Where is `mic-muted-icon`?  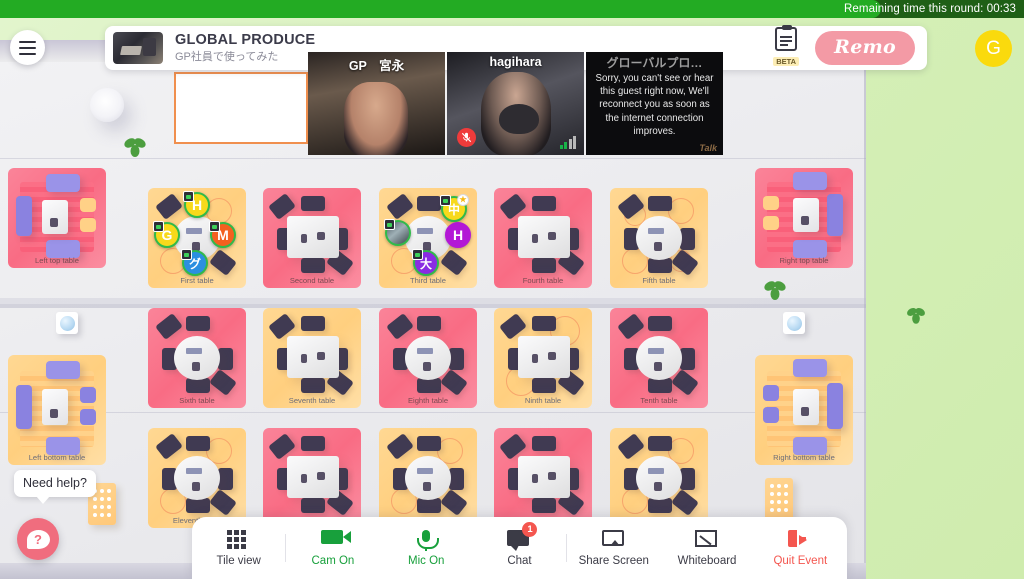 mic-muted-icon is located at coordinates (466, 137).